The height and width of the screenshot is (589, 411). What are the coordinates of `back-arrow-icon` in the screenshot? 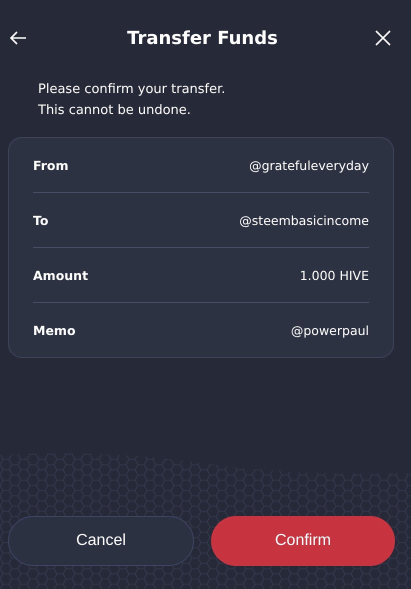 It's located at (18, 38).